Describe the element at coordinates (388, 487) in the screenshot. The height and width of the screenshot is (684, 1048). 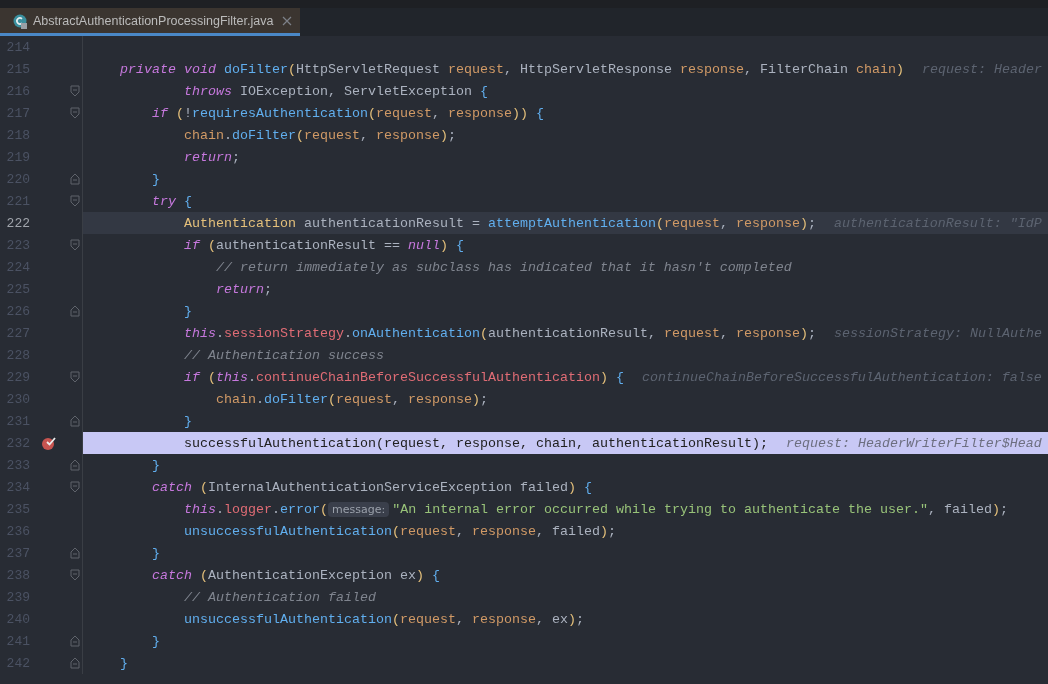
I see `code-text: InternalAuthenticationServiceException failed` at that location.